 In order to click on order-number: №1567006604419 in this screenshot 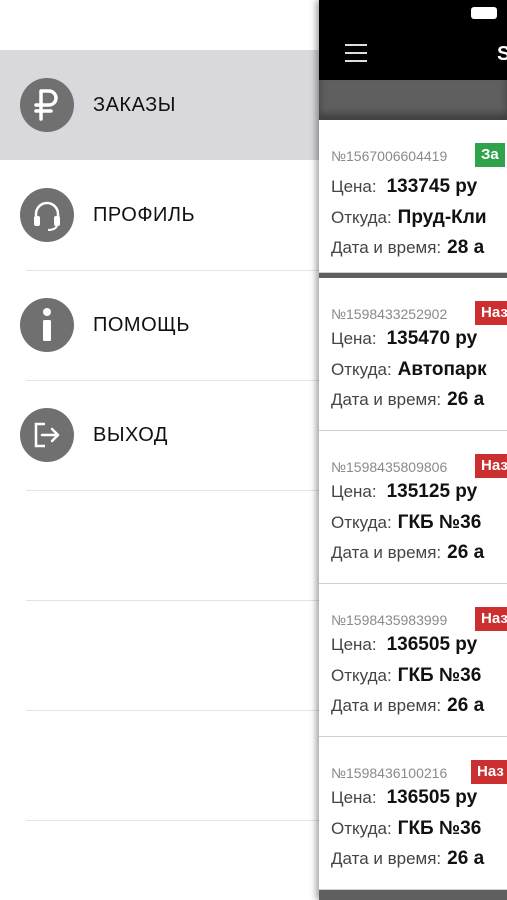, I will do `click(389, 156)`.